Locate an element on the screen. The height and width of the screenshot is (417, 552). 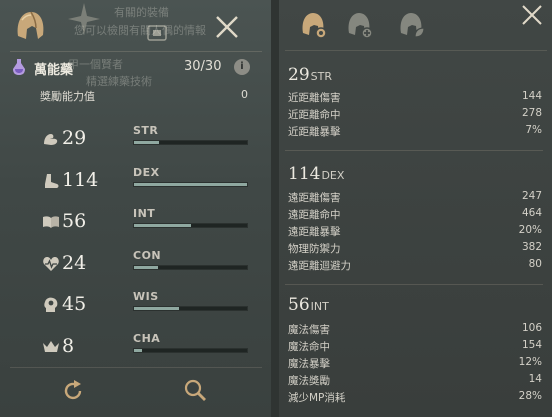
section-abbr: STR is located at coordinates (321, 76).